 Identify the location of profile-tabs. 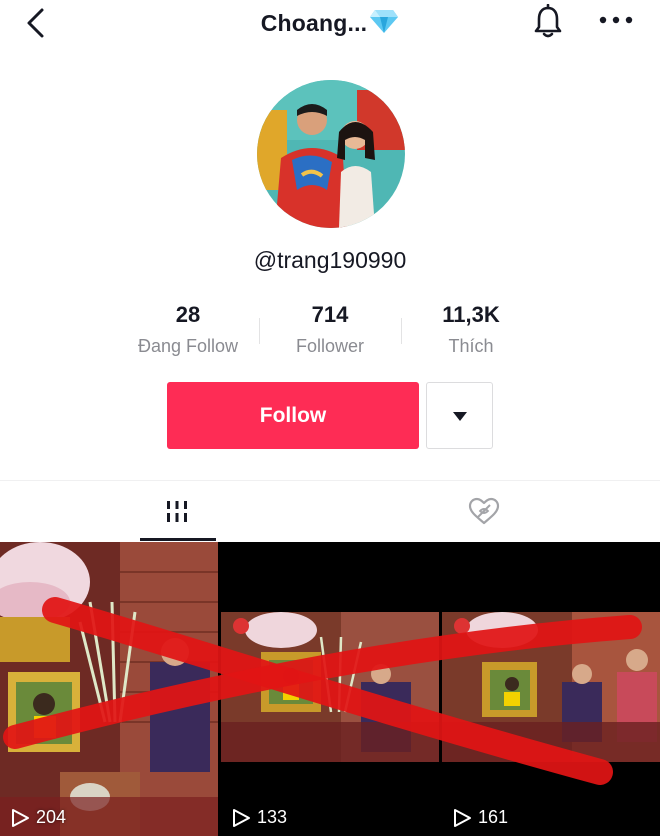
(330, 511).